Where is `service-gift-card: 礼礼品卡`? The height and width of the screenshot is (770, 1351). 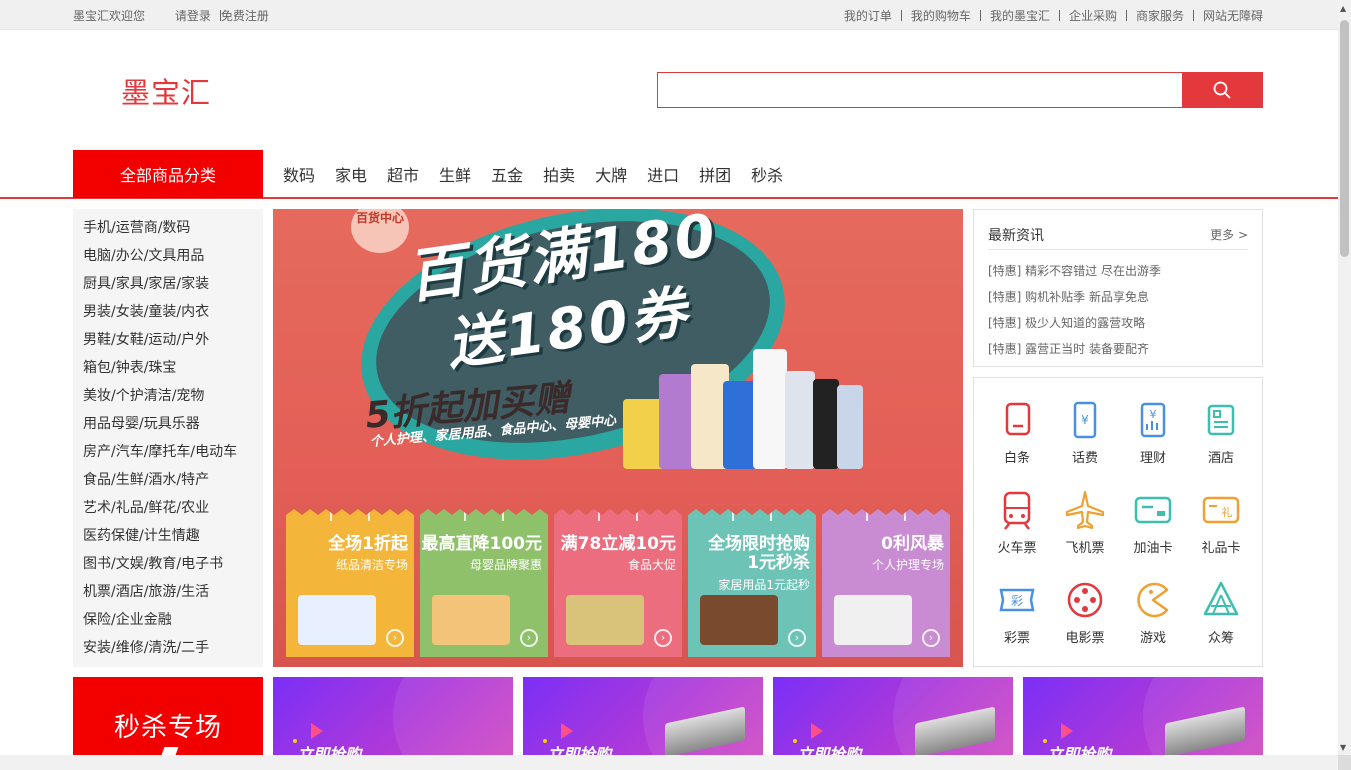 service-gift-card: 礼礼品卡 is located at coordinates (1221, 528).